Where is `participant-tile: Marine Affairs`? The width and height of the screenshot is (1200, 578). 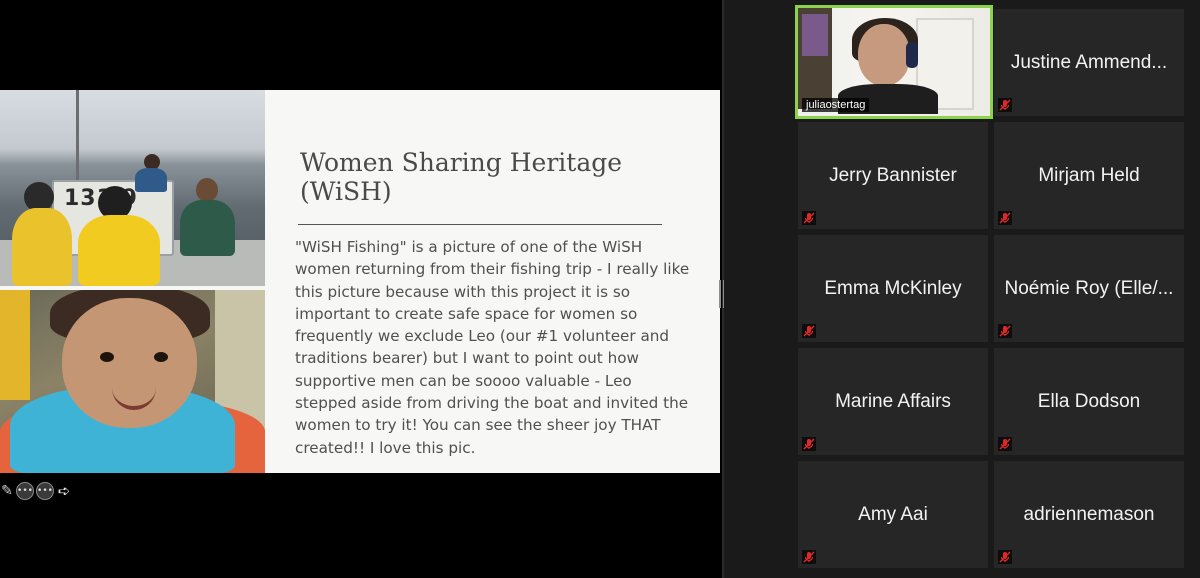 participant-tile: Marine Affairs is located at coordinates (893, 401).